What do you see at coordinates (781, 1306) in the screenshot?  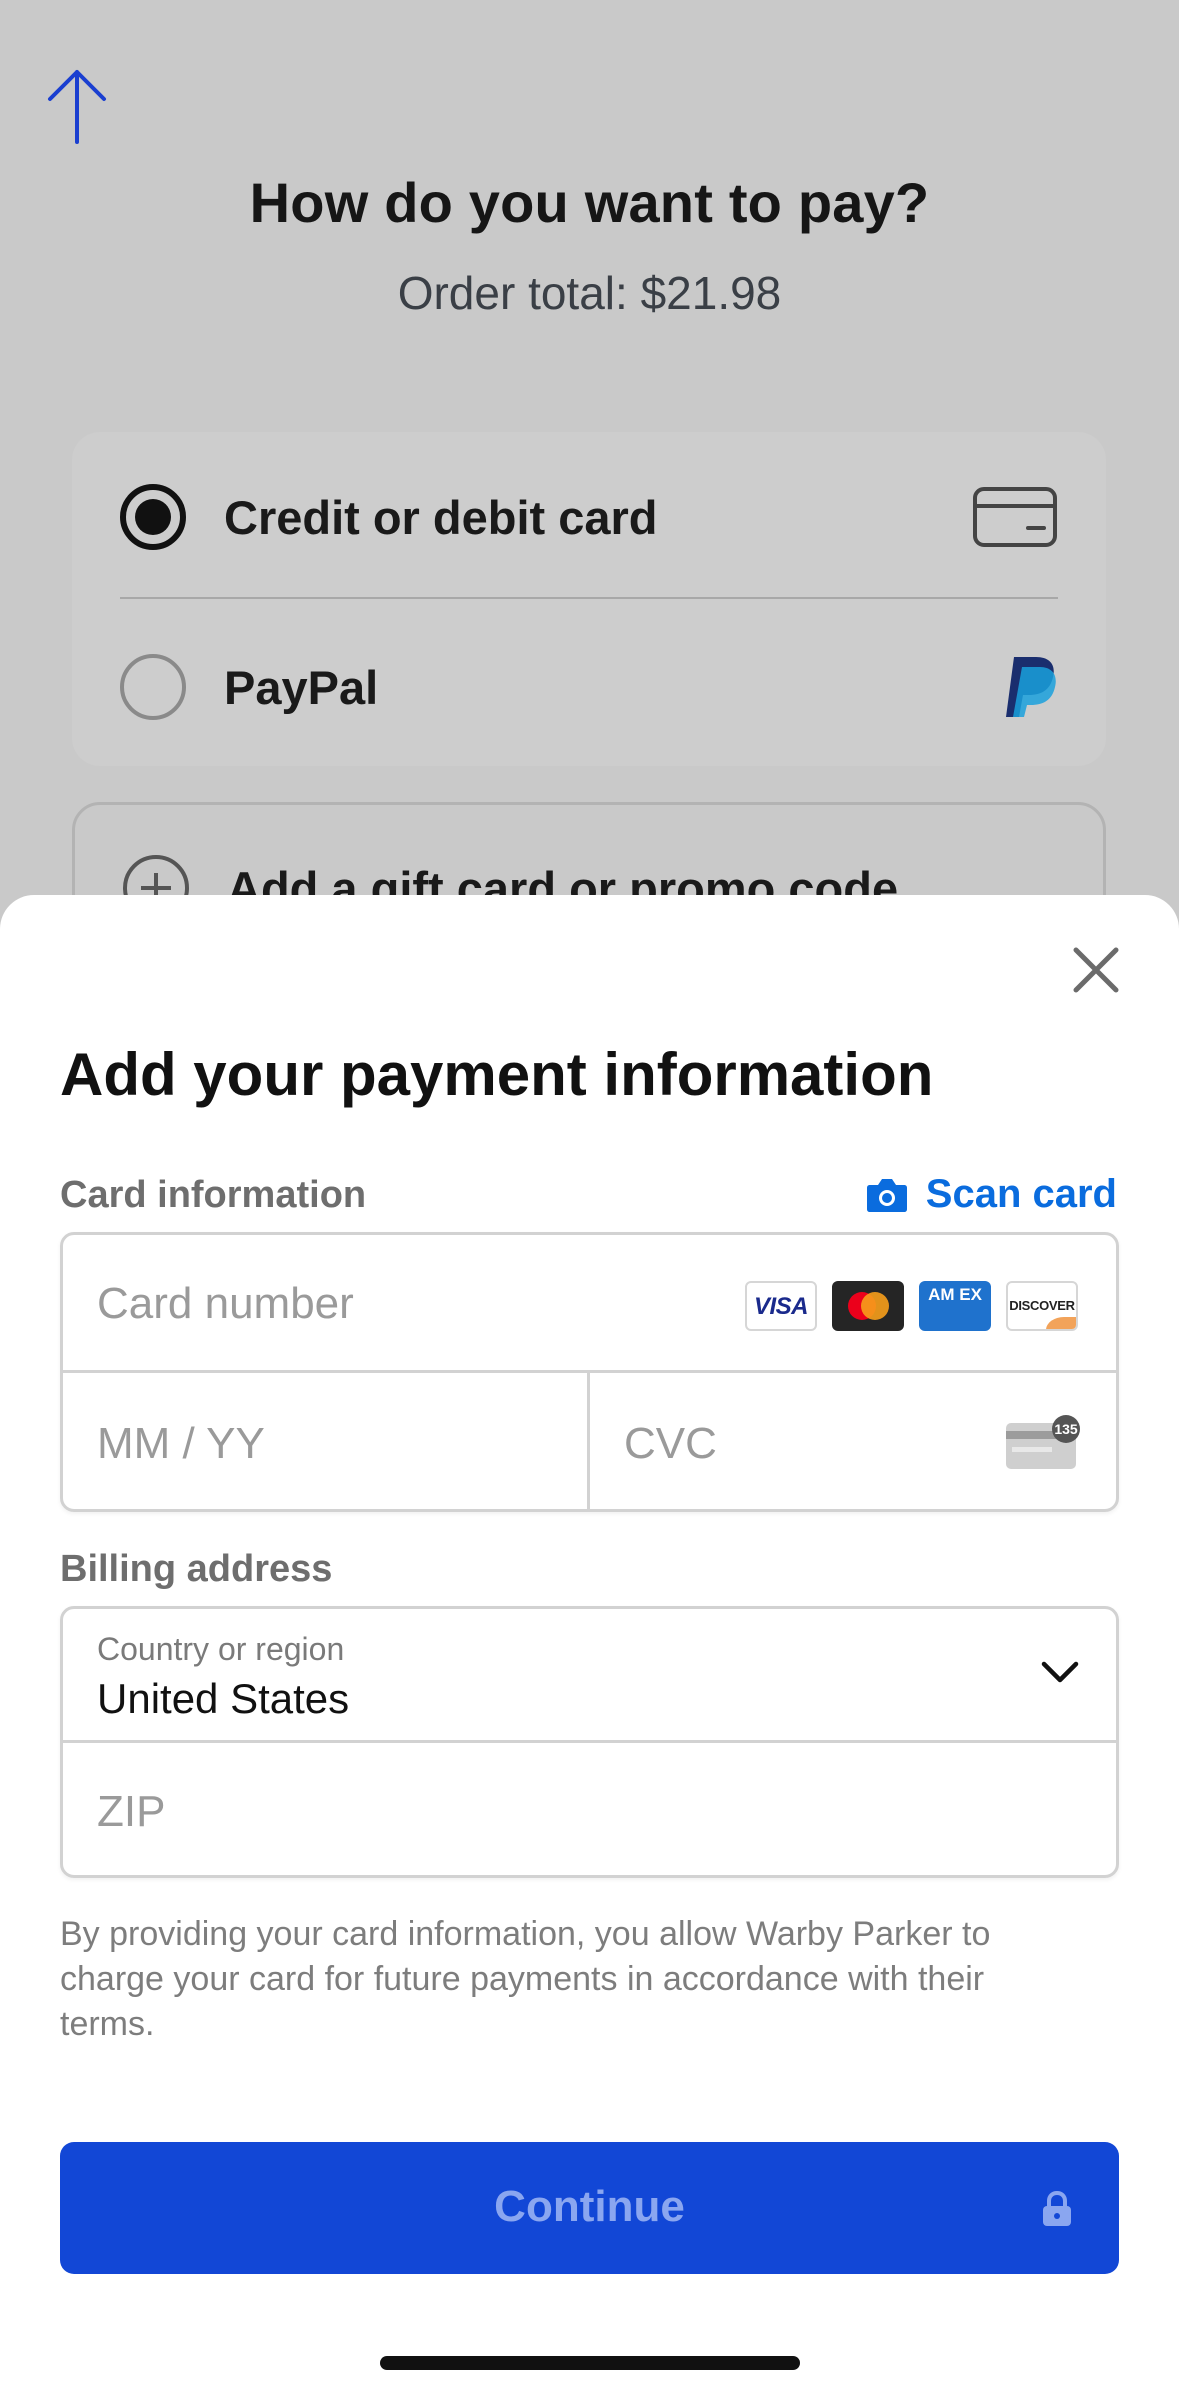 I see `visa-logo-icon: VISA` at bounding box center [781, 1306].